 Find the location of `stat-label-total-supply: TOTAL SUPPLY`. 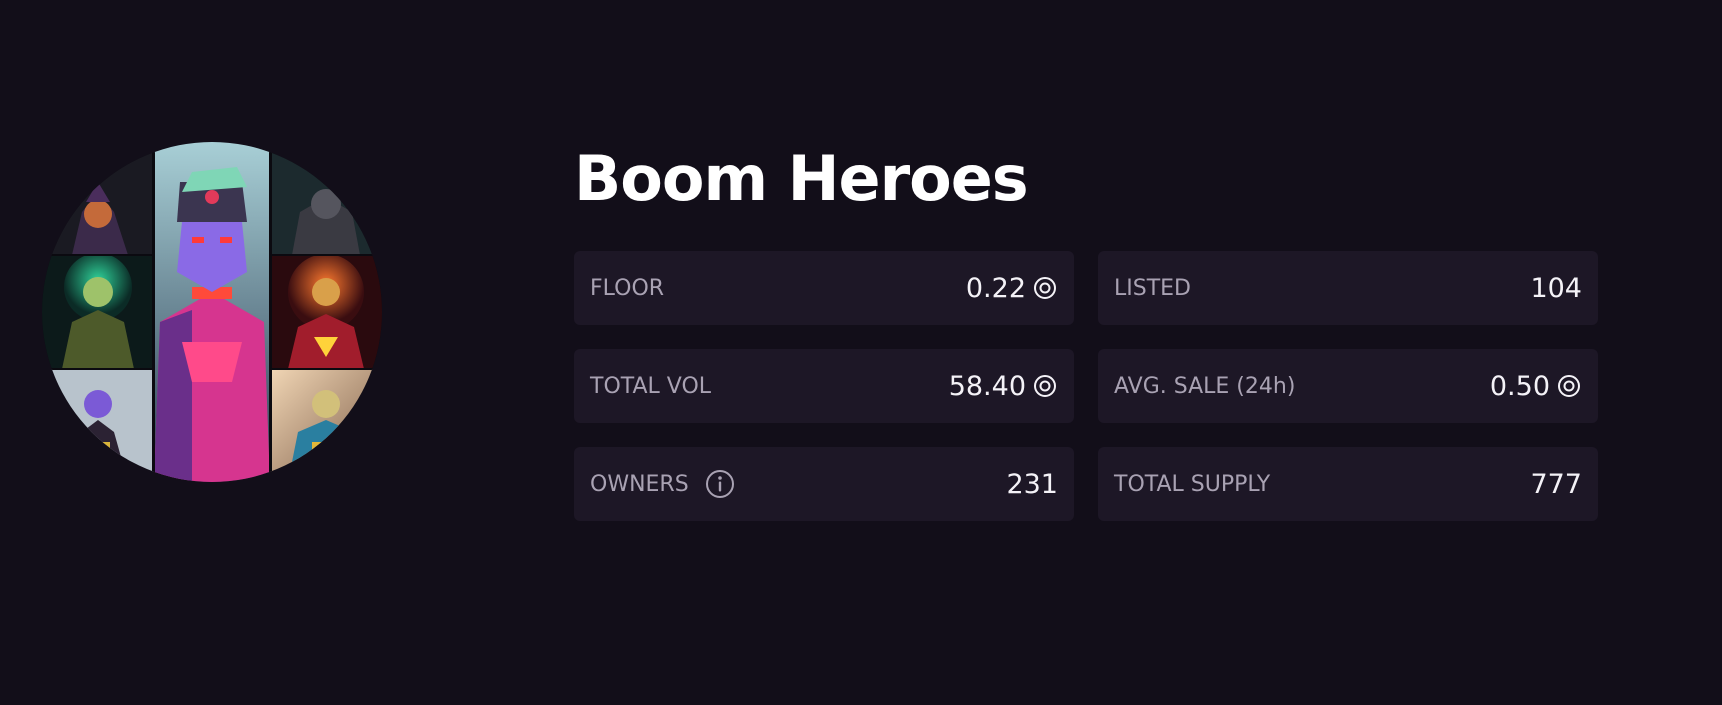

stat-label-total-supply: TOTAL SUPPLY is located at coordinates (1192, 484).